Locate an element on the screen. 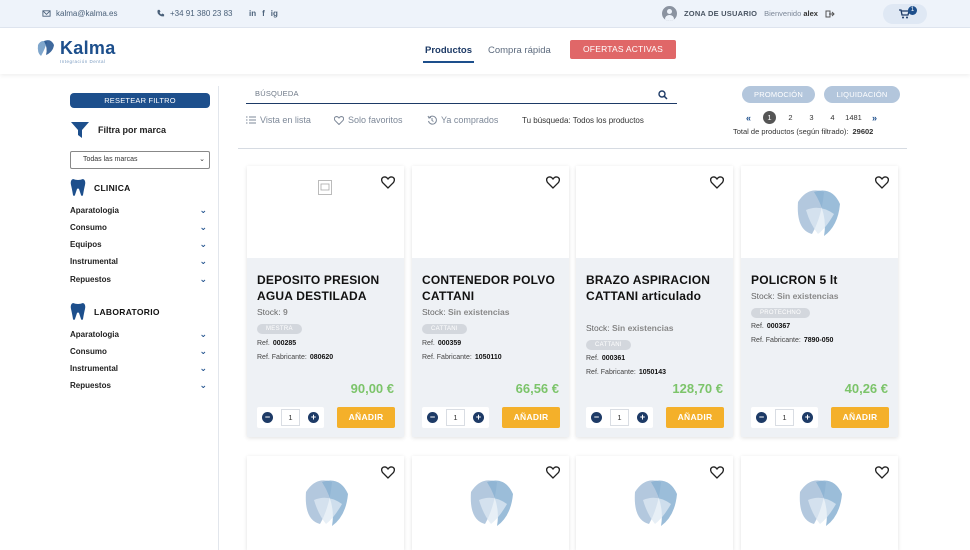 This screenshot has width=970, height=550. product-ref: Ref. 000367 is located at coordinates (771, 326).